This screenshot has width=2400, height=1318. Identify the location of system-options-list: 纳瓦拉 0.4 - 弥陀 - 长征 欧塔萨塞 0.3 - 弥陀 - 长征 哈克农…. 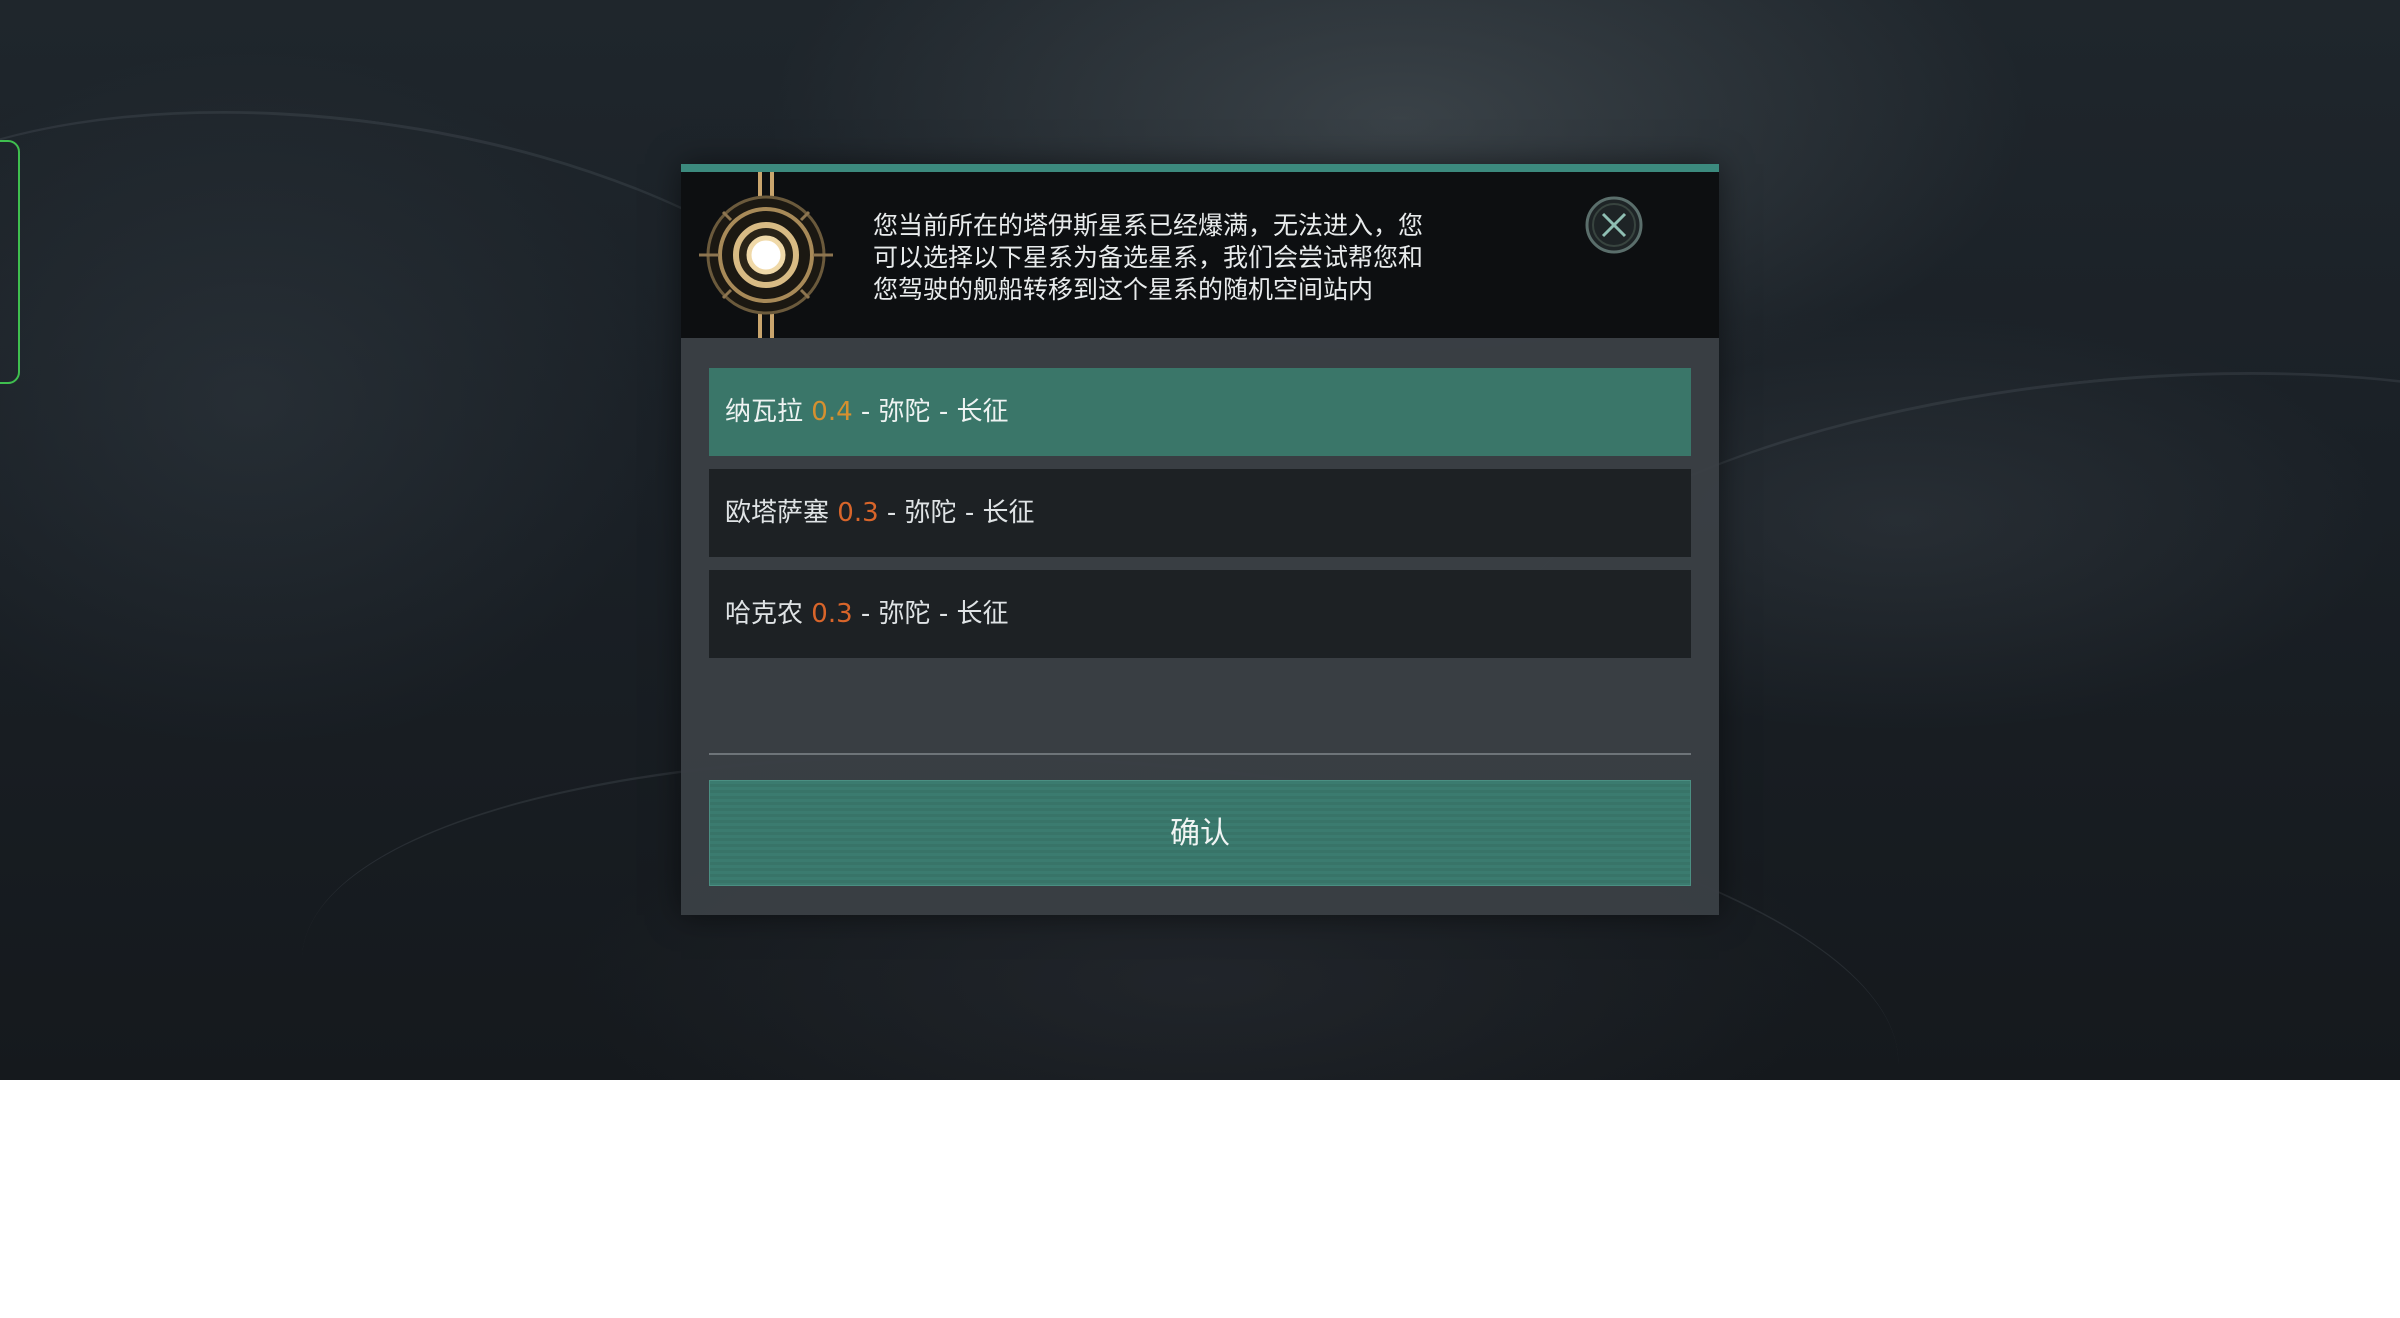
(1200, 519).